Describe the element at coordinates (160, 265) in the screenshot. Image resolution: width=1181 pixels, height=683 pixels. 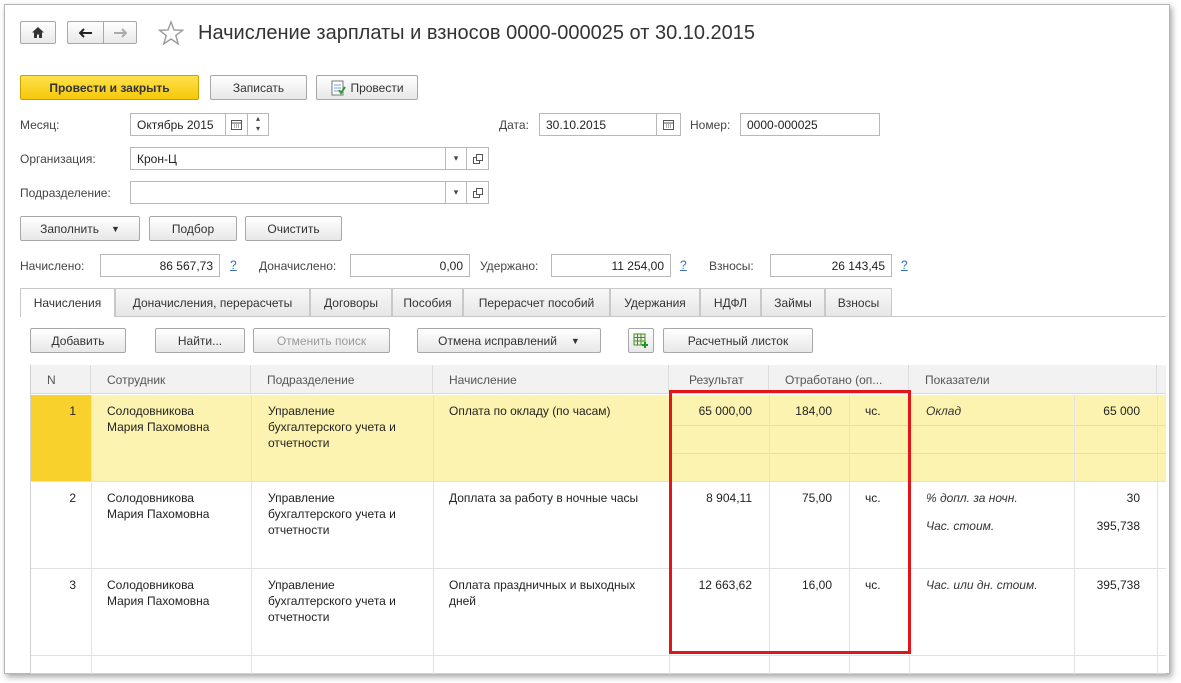
I see `accrued-field: 86 567,73` at that location.